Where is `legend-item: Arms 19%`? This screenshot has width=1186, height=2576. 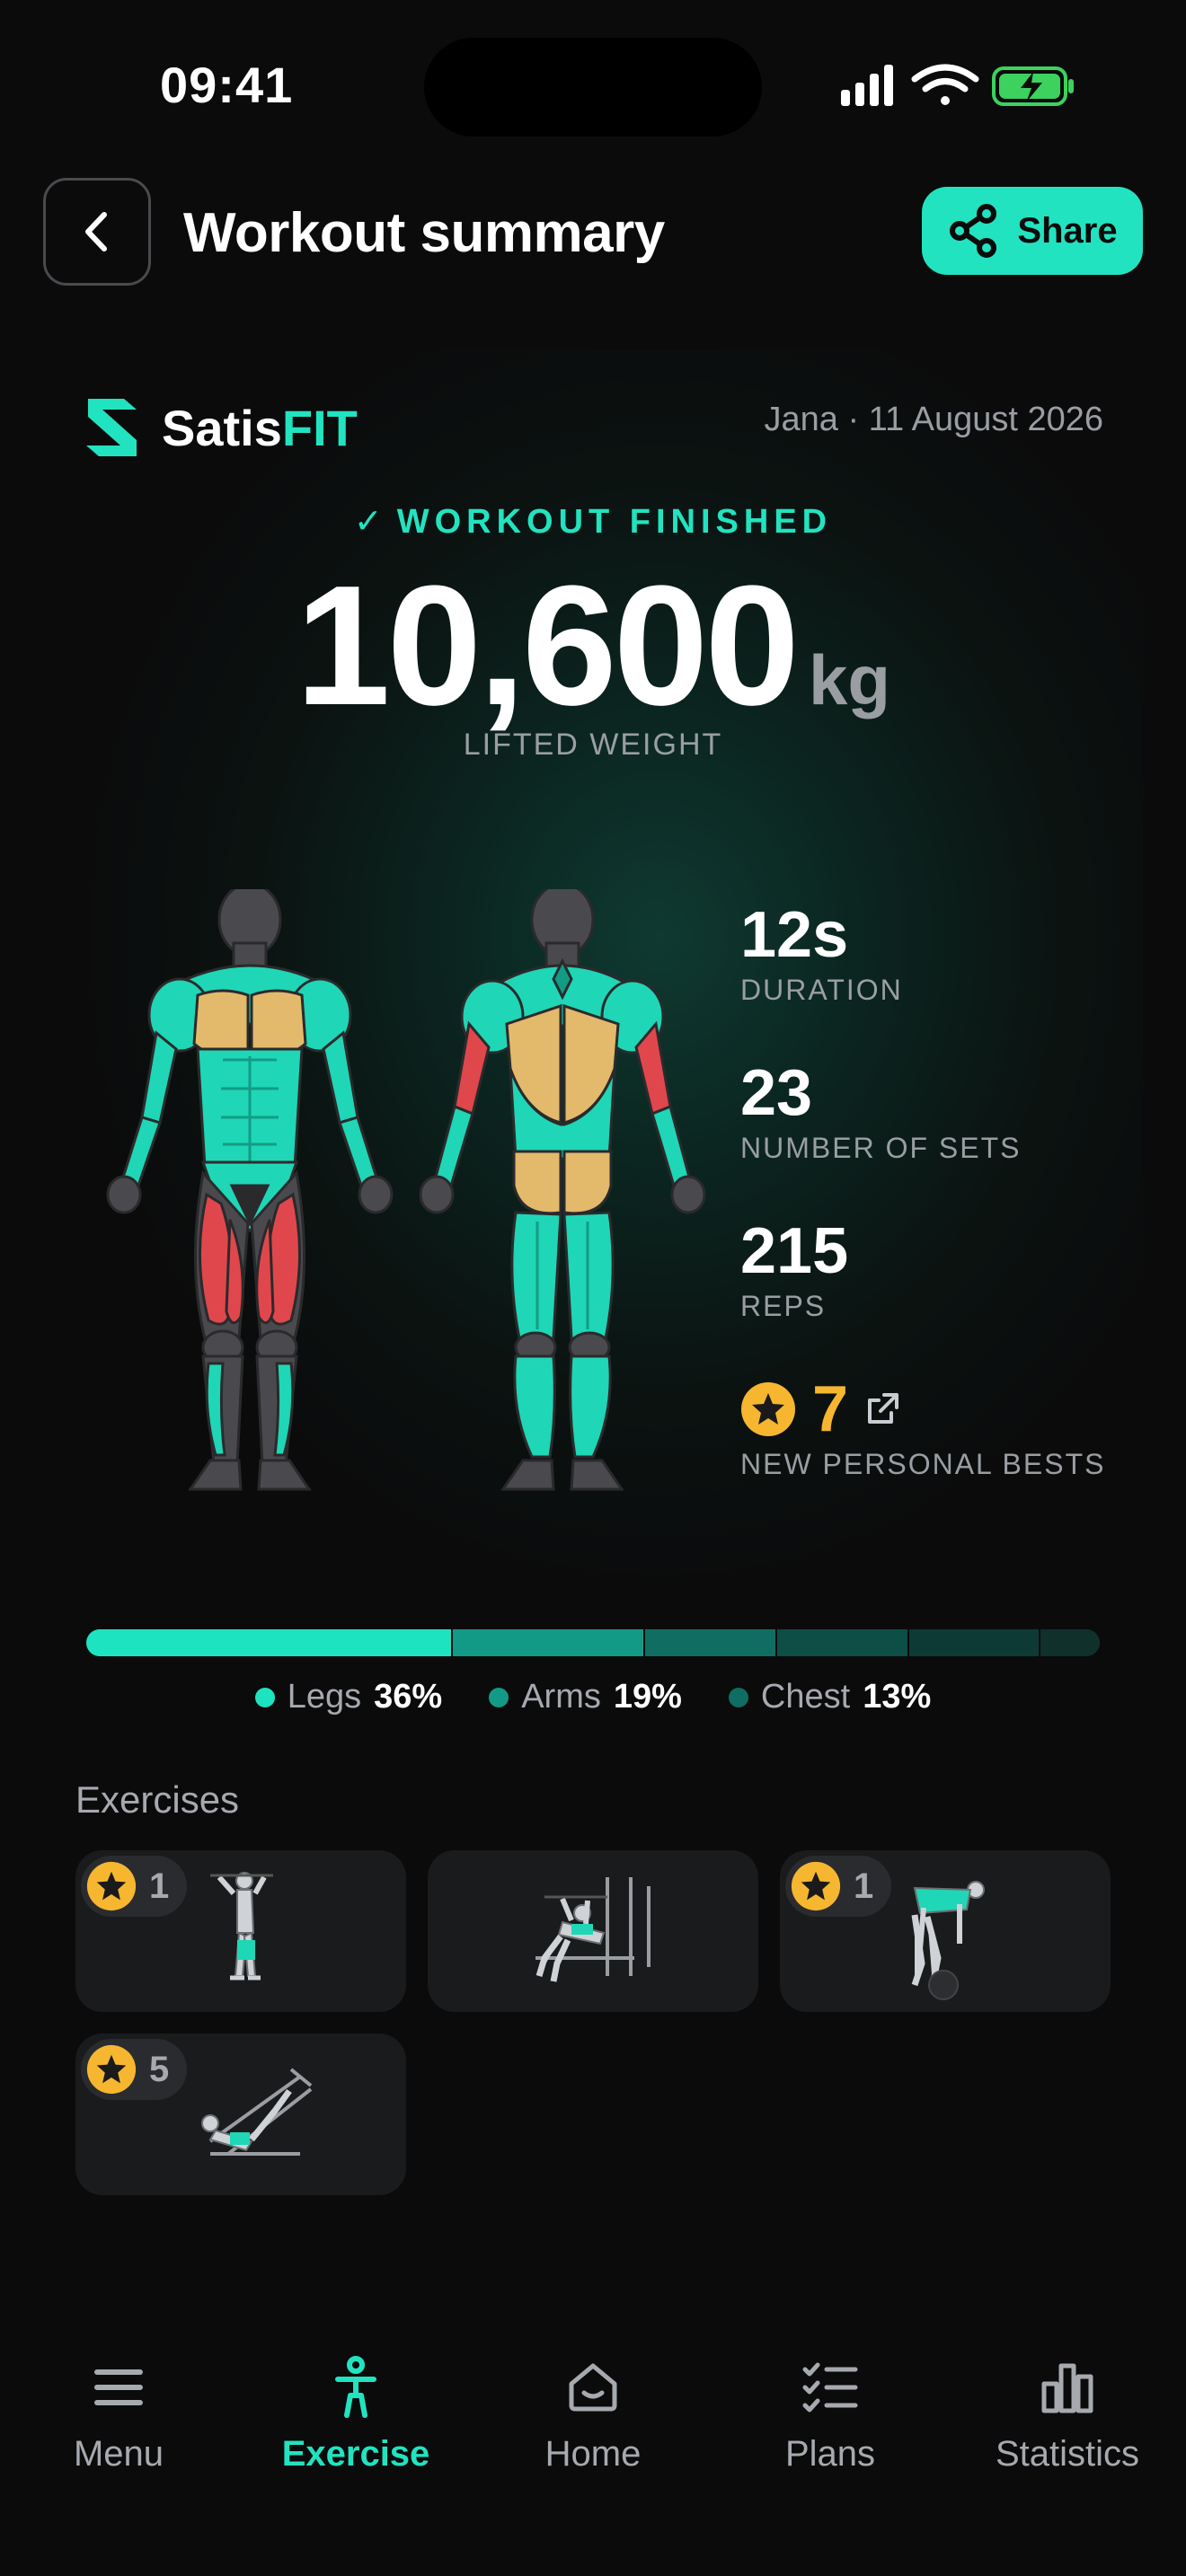 legend-item: Arms 19% is located at coordinates (585, 1697).